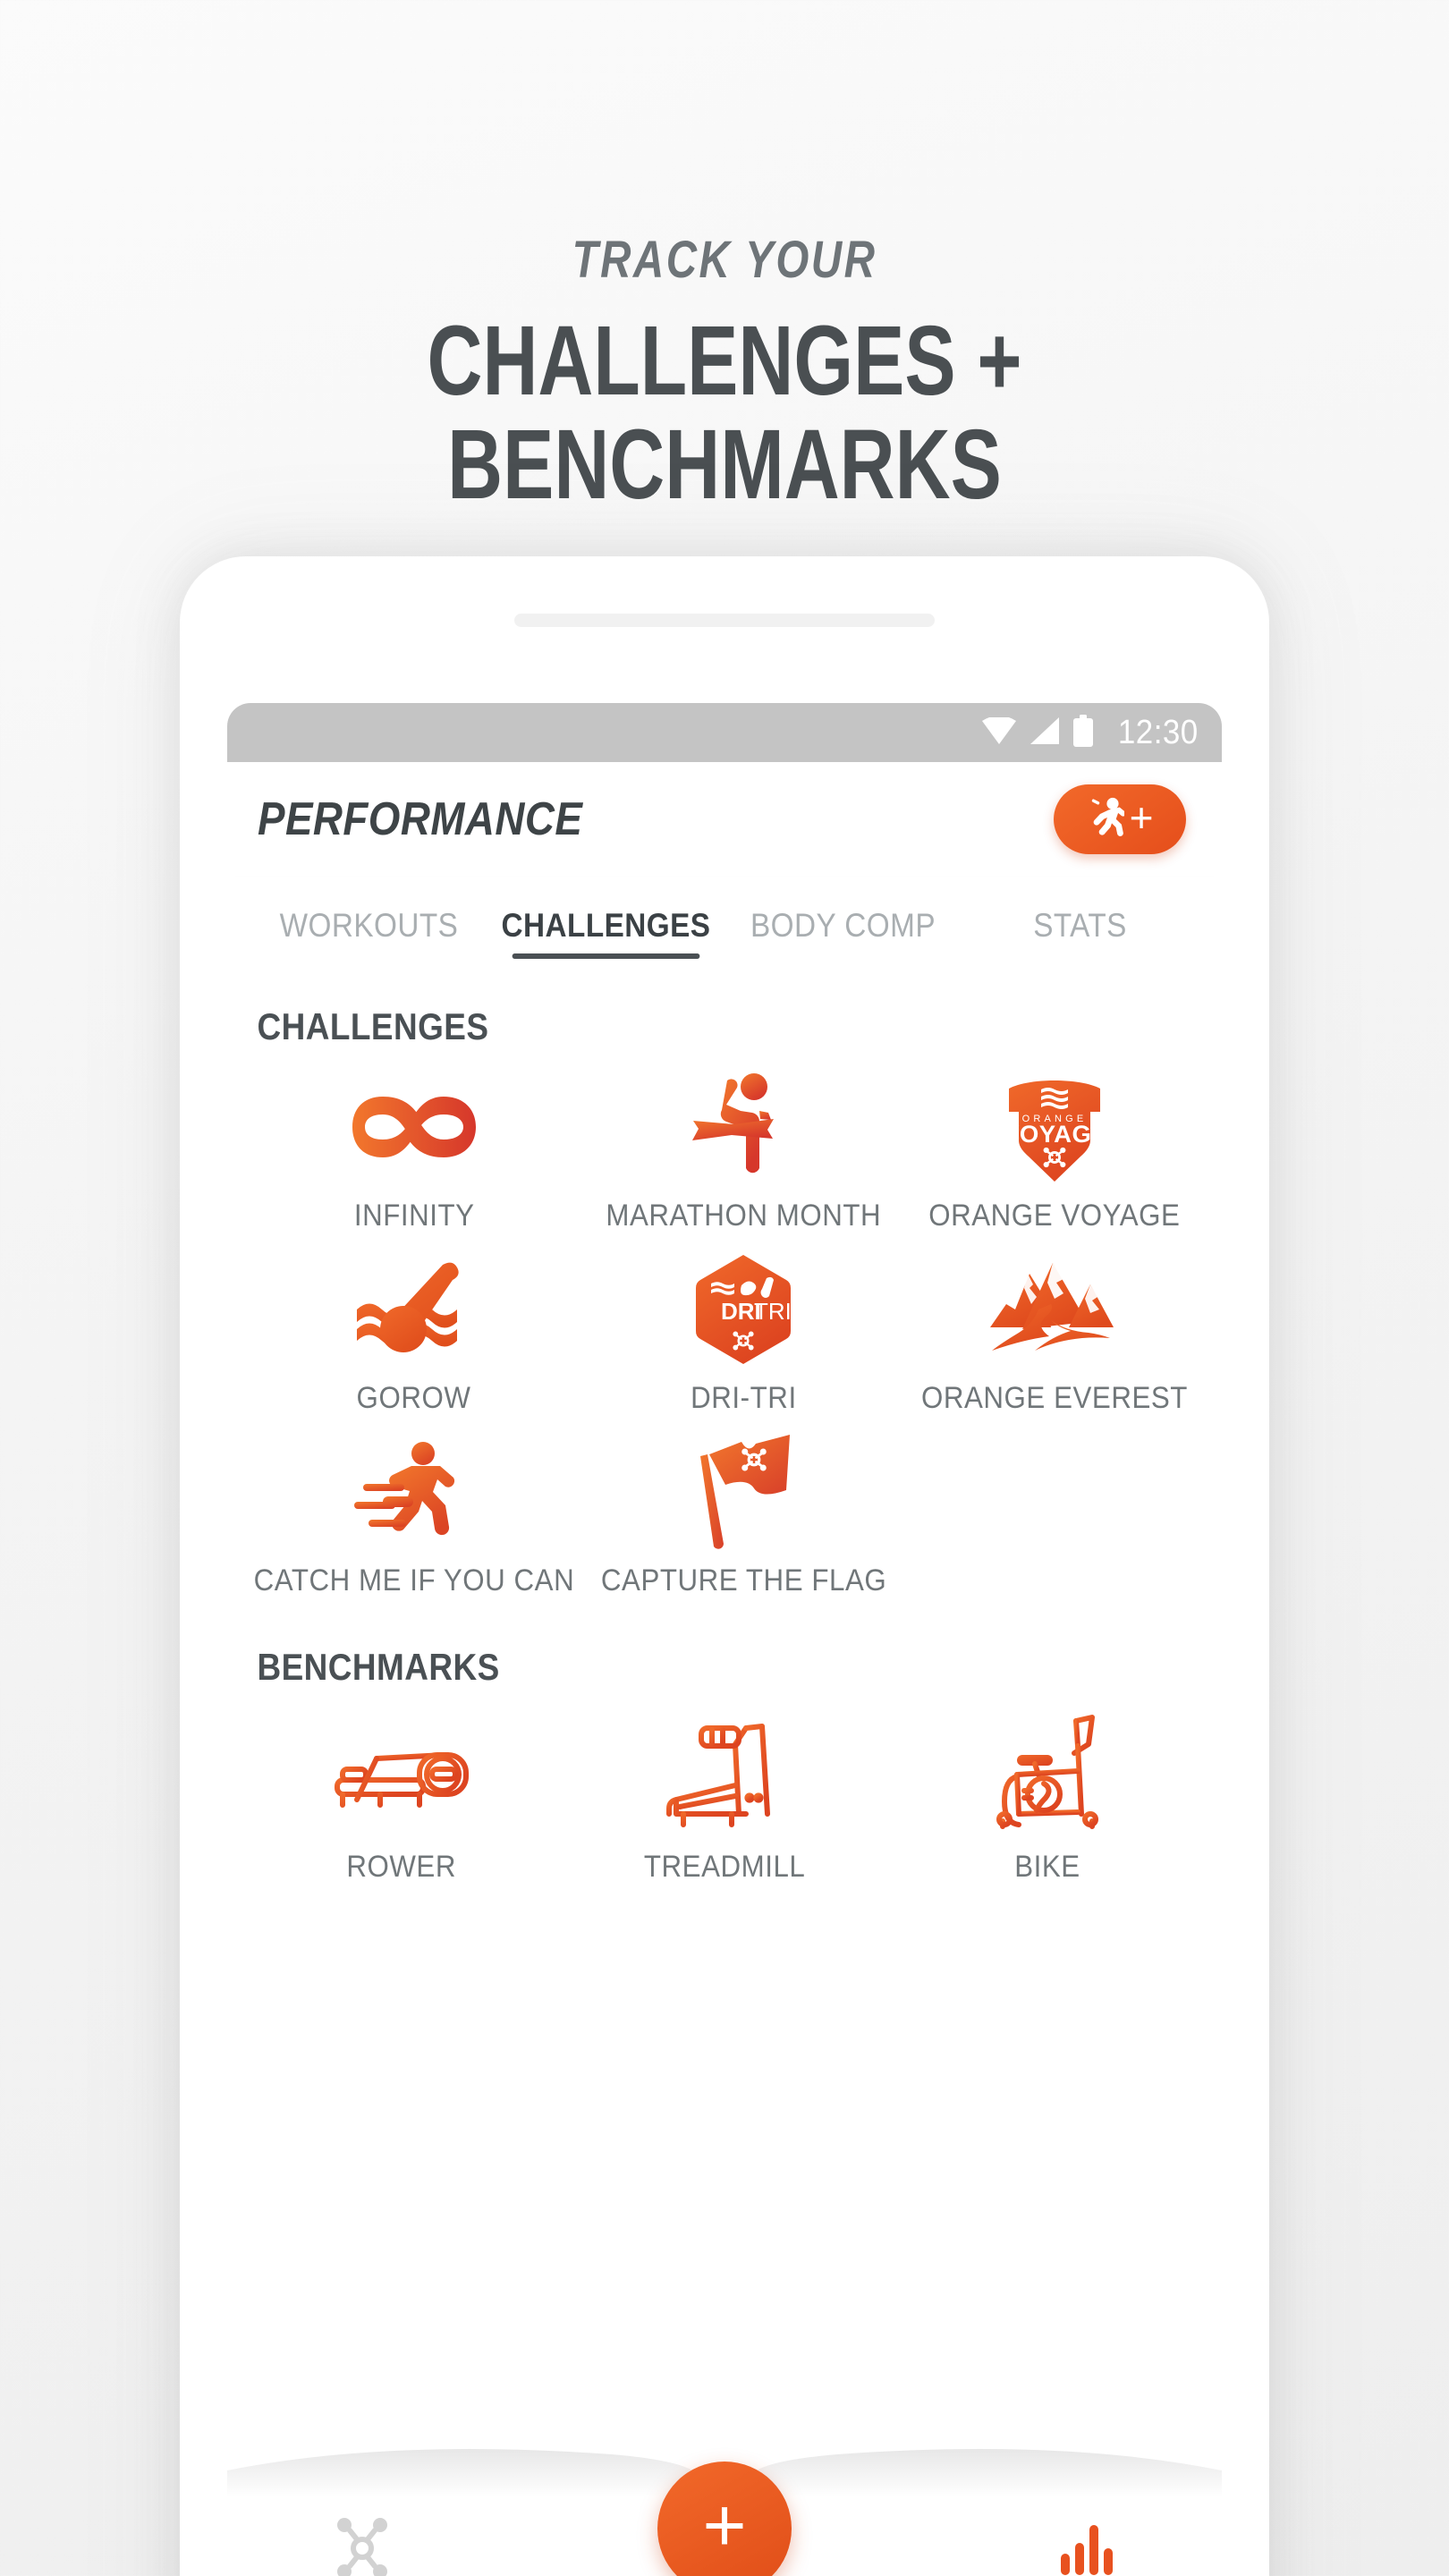  Describe the element at coordinates (1158, 732) in the screenshot. I see `status-bar-time: 12:30` at that location.